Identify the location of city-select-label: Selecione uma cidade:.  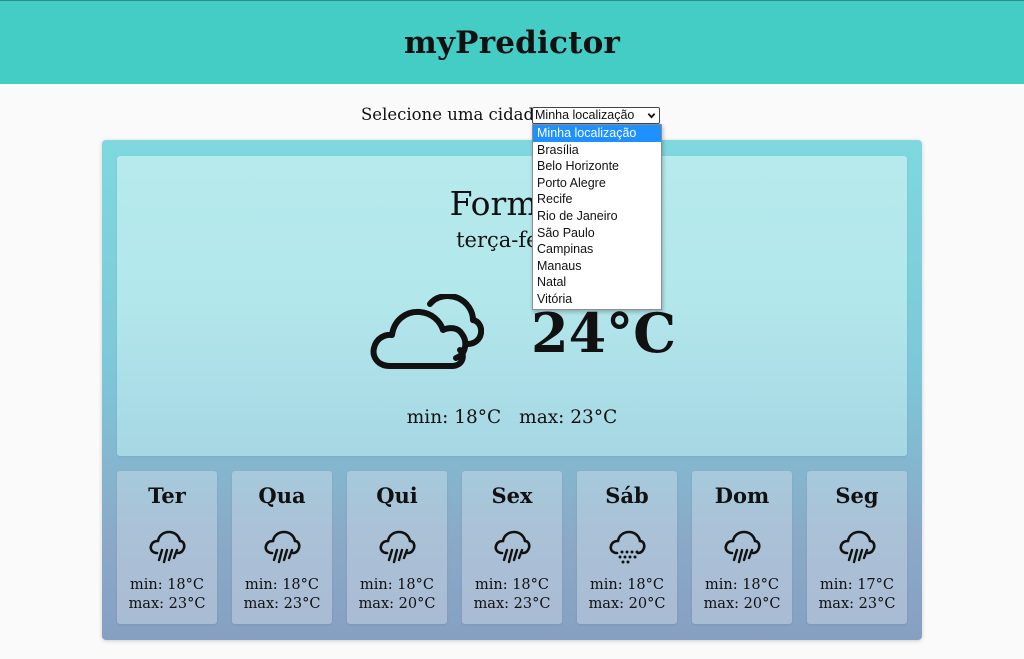
(455, 114).